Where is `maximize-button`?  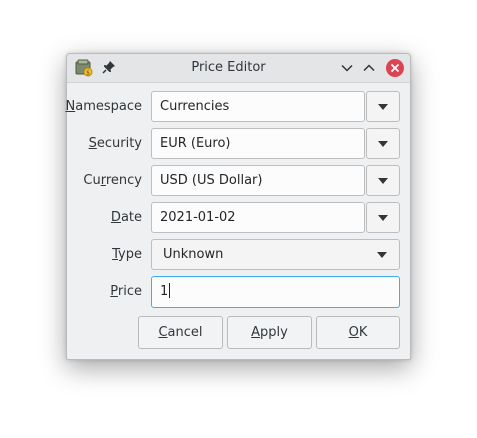 maximize-button is located at coordinates (369, 68).